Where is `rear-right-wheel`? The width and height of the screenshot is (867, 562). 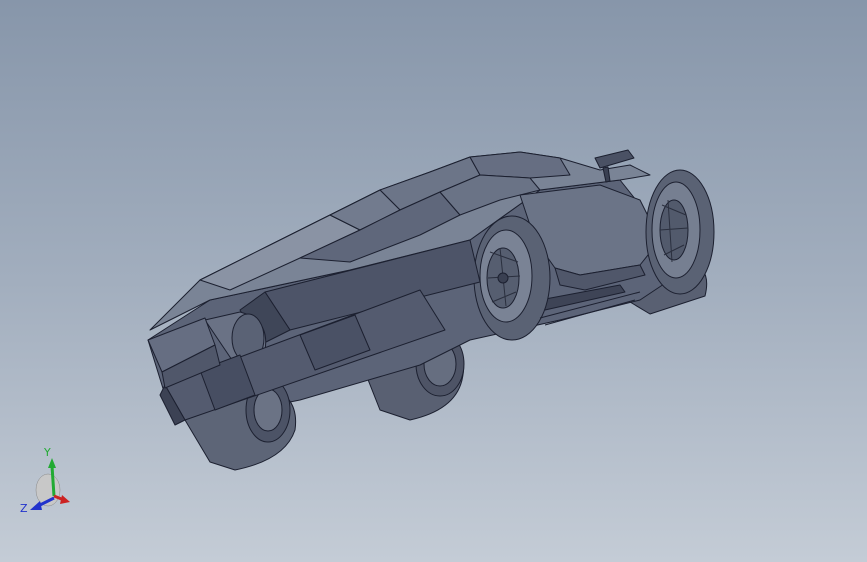
rear-right-wheel is located at coordinates (680, 232).